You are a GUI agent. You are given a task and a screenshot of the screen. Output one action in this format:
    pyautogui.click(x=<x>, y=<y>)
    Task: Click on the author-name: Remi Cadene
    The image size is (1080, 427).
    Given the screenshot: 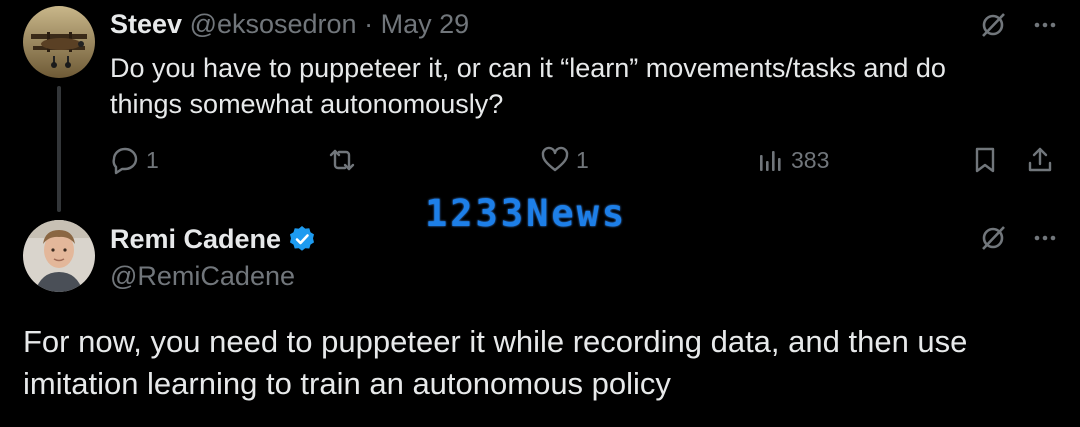 What is the action you would take?
    pyautogui.click(x=195, y=239)
    